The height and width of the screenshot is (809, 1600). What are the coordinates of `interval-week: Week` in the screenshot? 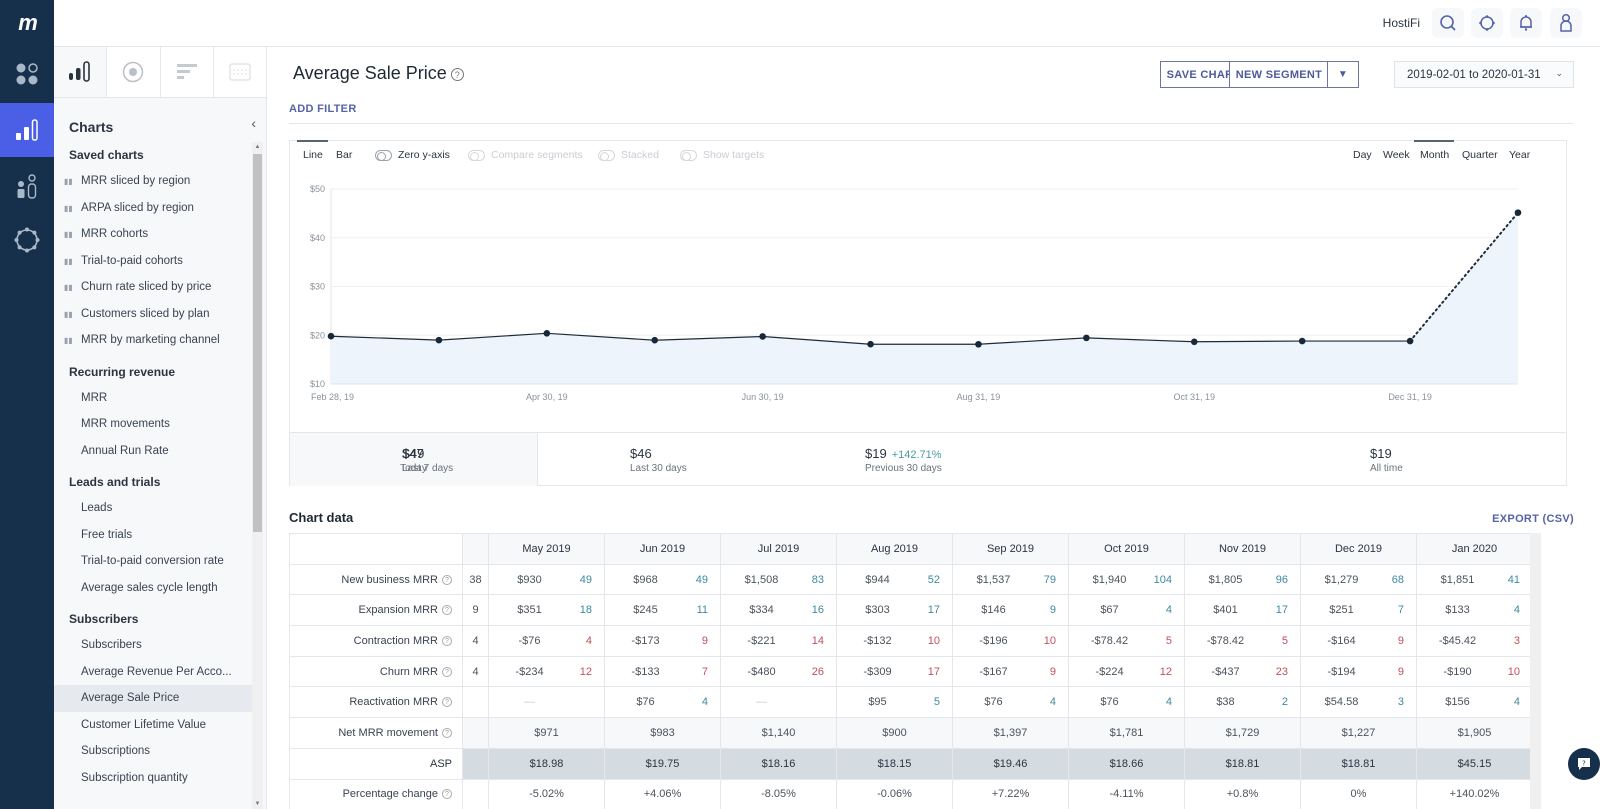 It's located at (1396, 155).